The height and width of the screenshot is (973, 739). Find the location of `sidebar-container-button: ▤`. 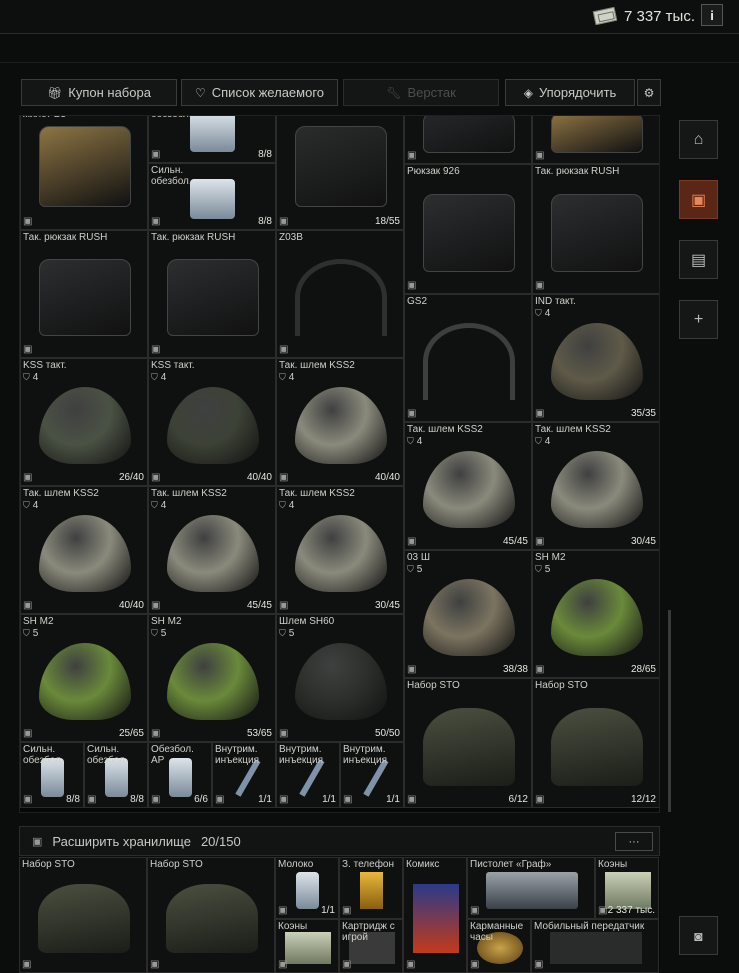

sidebar-container-button: ▤ is located at coordinates (698, 259).